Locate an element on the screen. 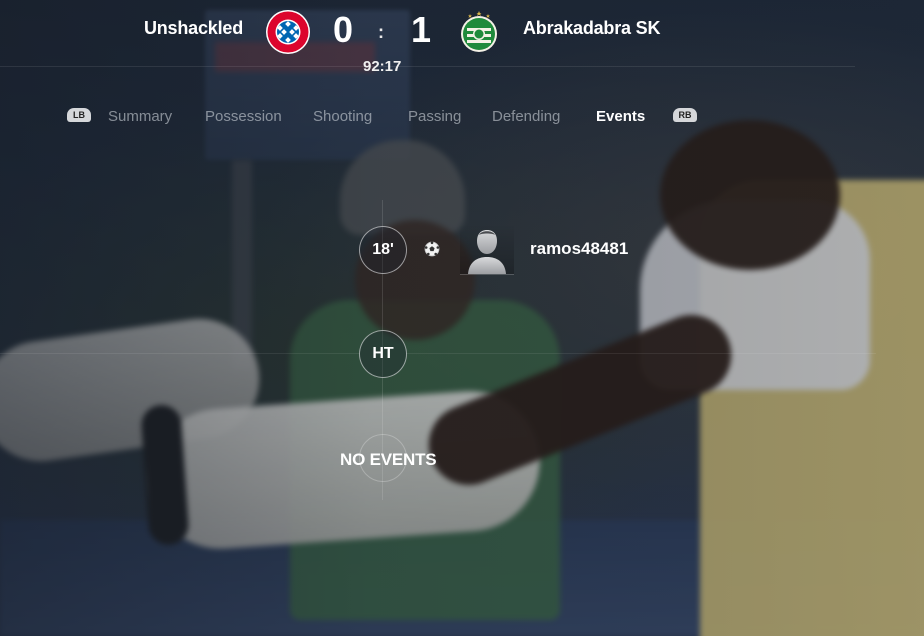 The width and height of the screenshot is (924, 636). player-silhouette-icon is located at coordinates (487, 252).